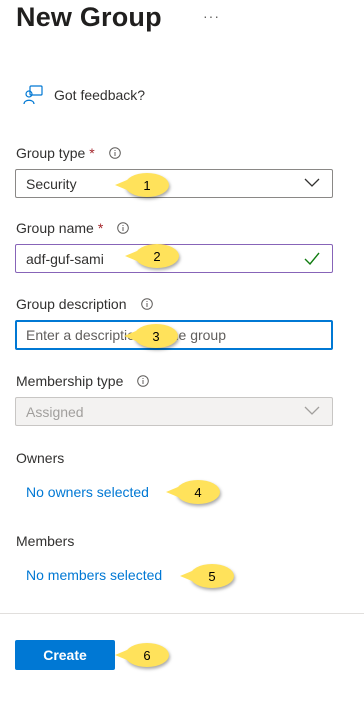  I want to click on footer-divider, so click(182, 613).